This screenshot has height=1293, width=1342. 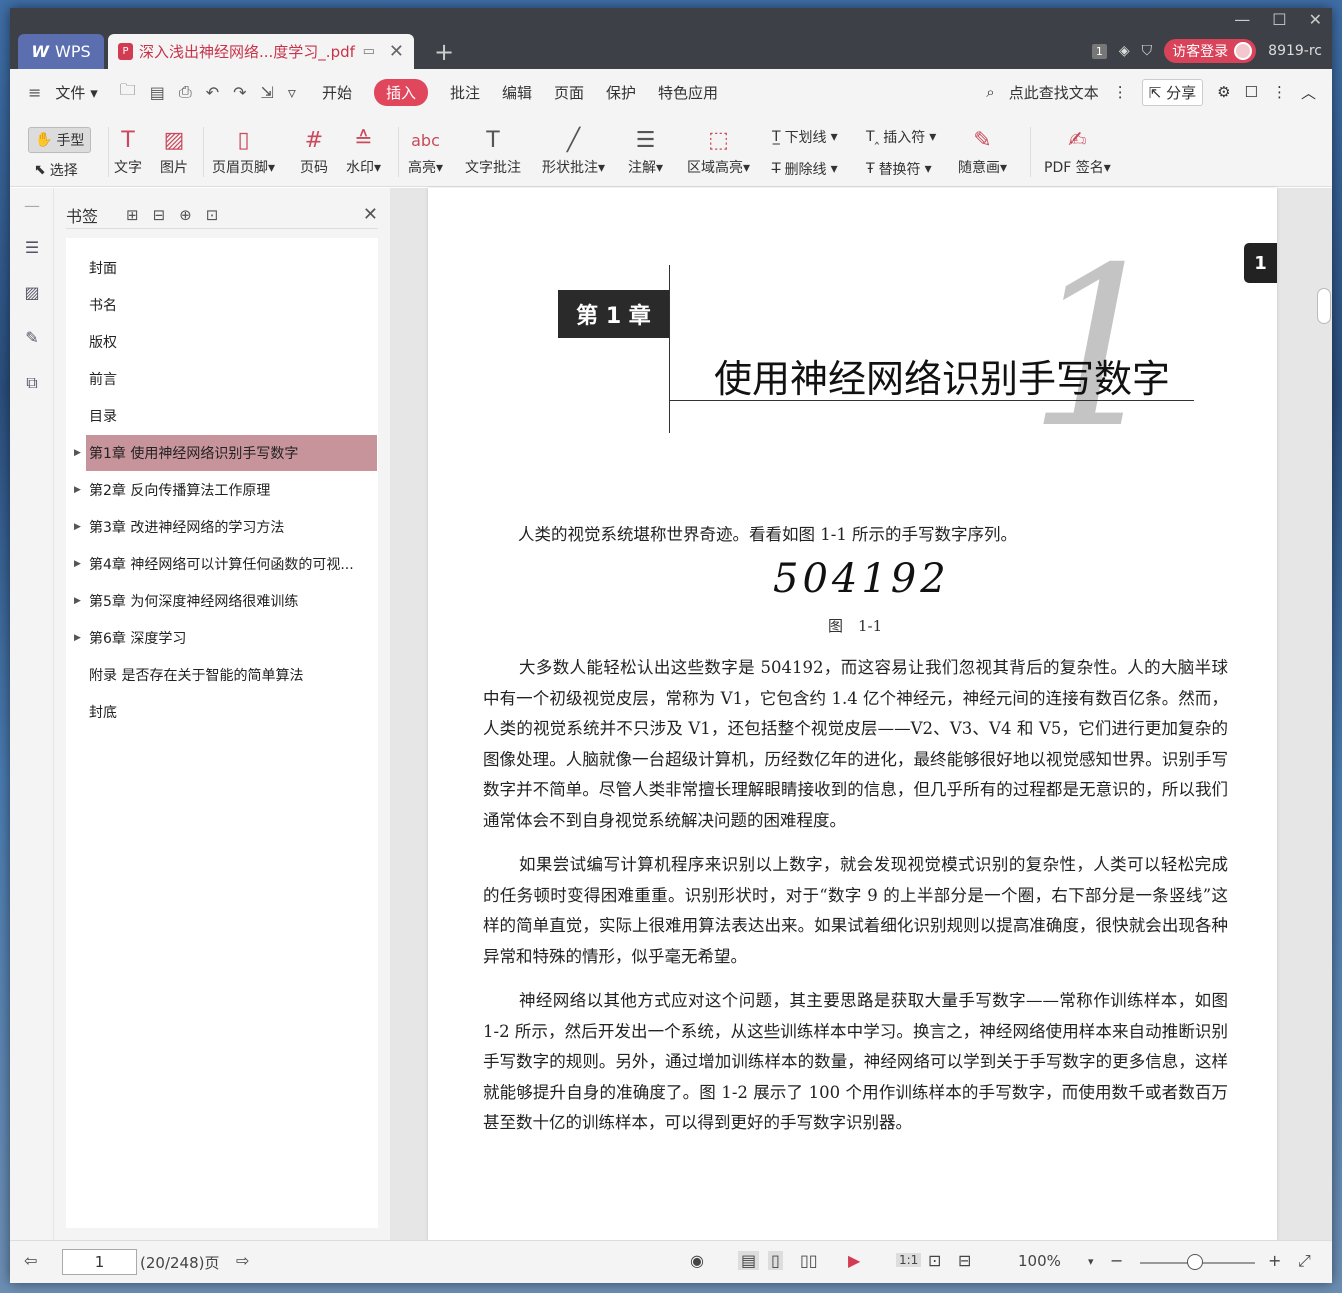 I want to click on bookmark-item: 封面, so click(x=231, y=268).